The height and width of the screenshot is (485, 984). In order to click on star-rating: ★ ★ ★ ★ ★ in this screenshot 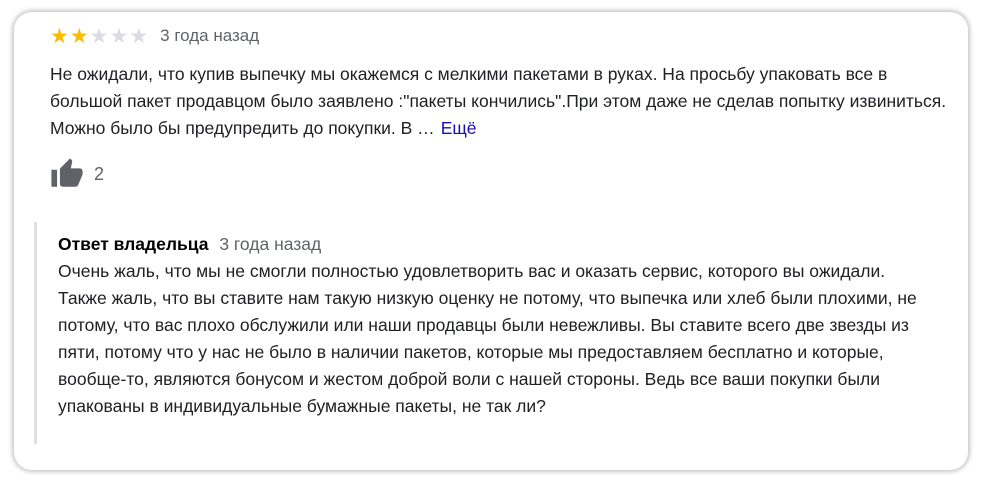, I will do `click(99, 35)`.